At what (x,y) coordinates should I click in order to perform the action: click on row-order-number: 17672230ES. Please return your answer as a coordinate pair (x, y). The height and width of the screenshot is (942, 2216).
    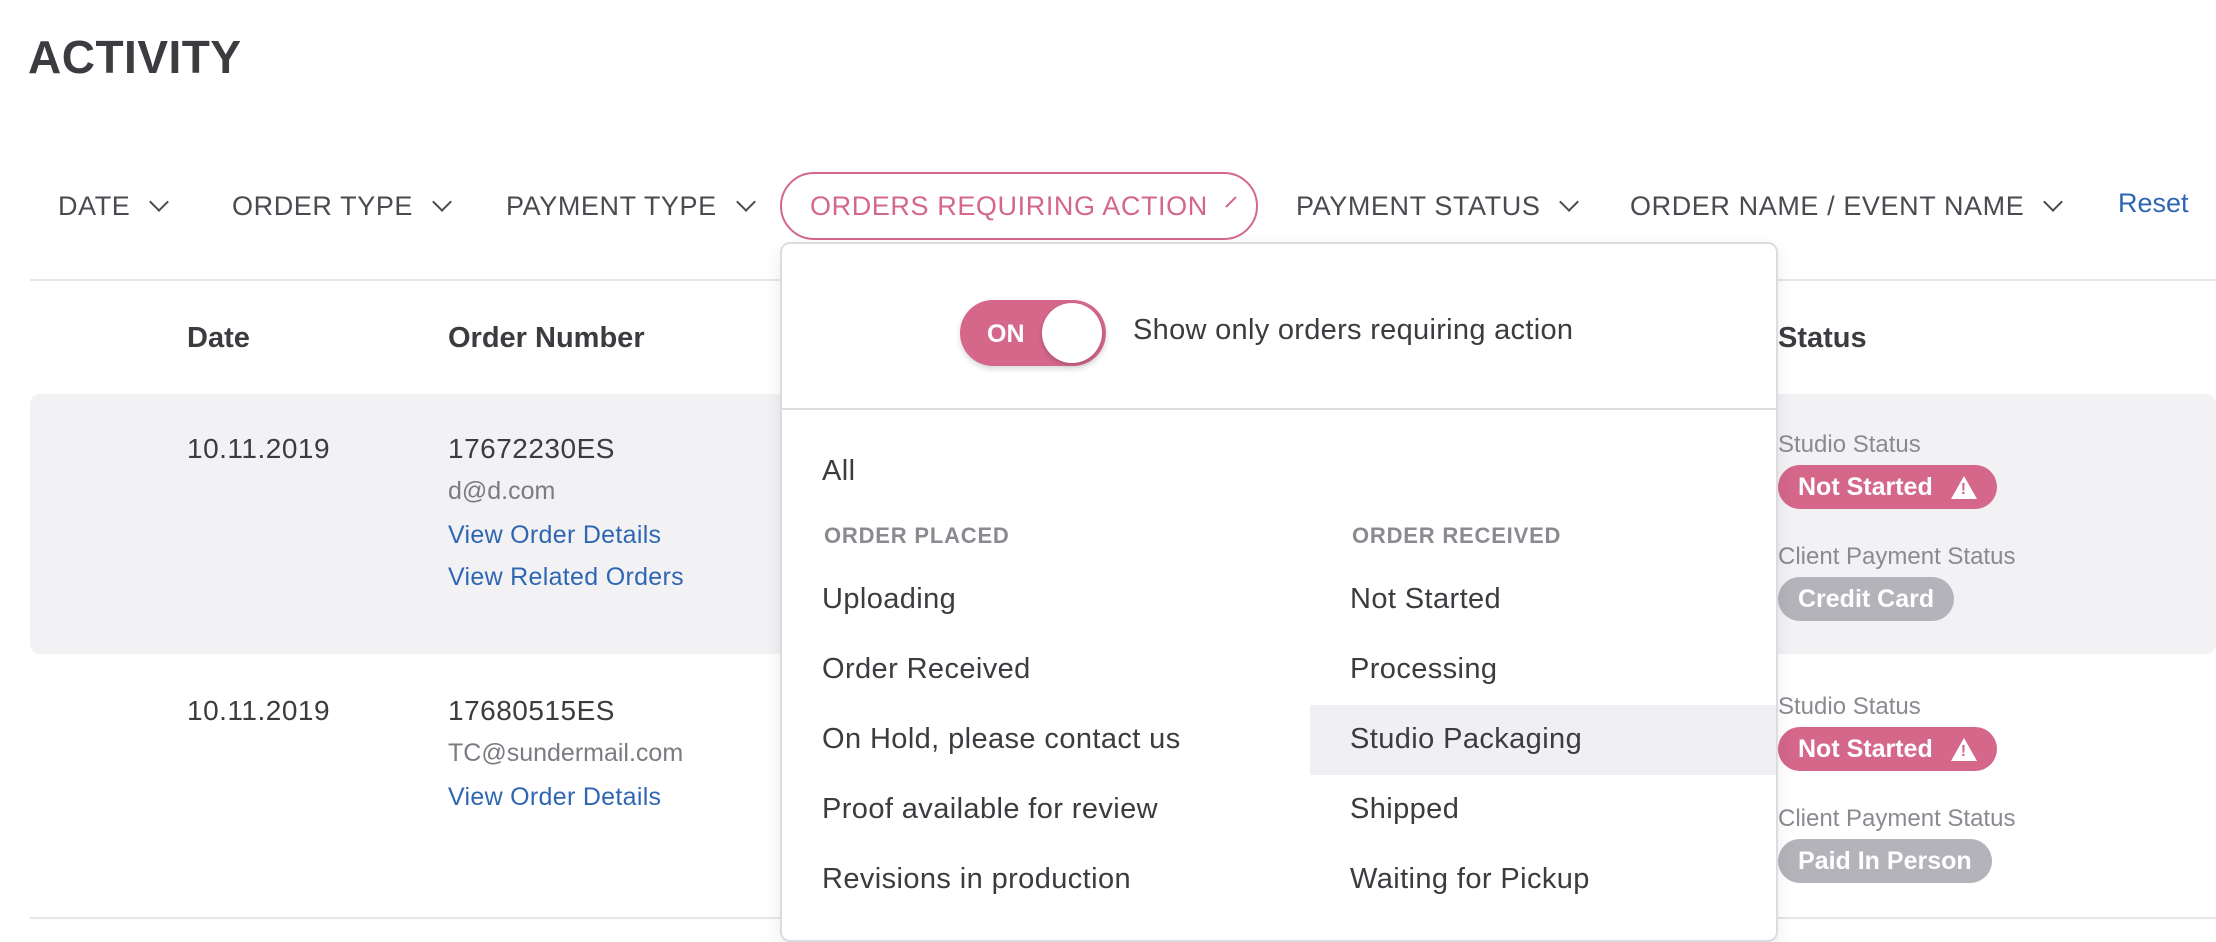
    Looking at the image, I should click on (531, 448).